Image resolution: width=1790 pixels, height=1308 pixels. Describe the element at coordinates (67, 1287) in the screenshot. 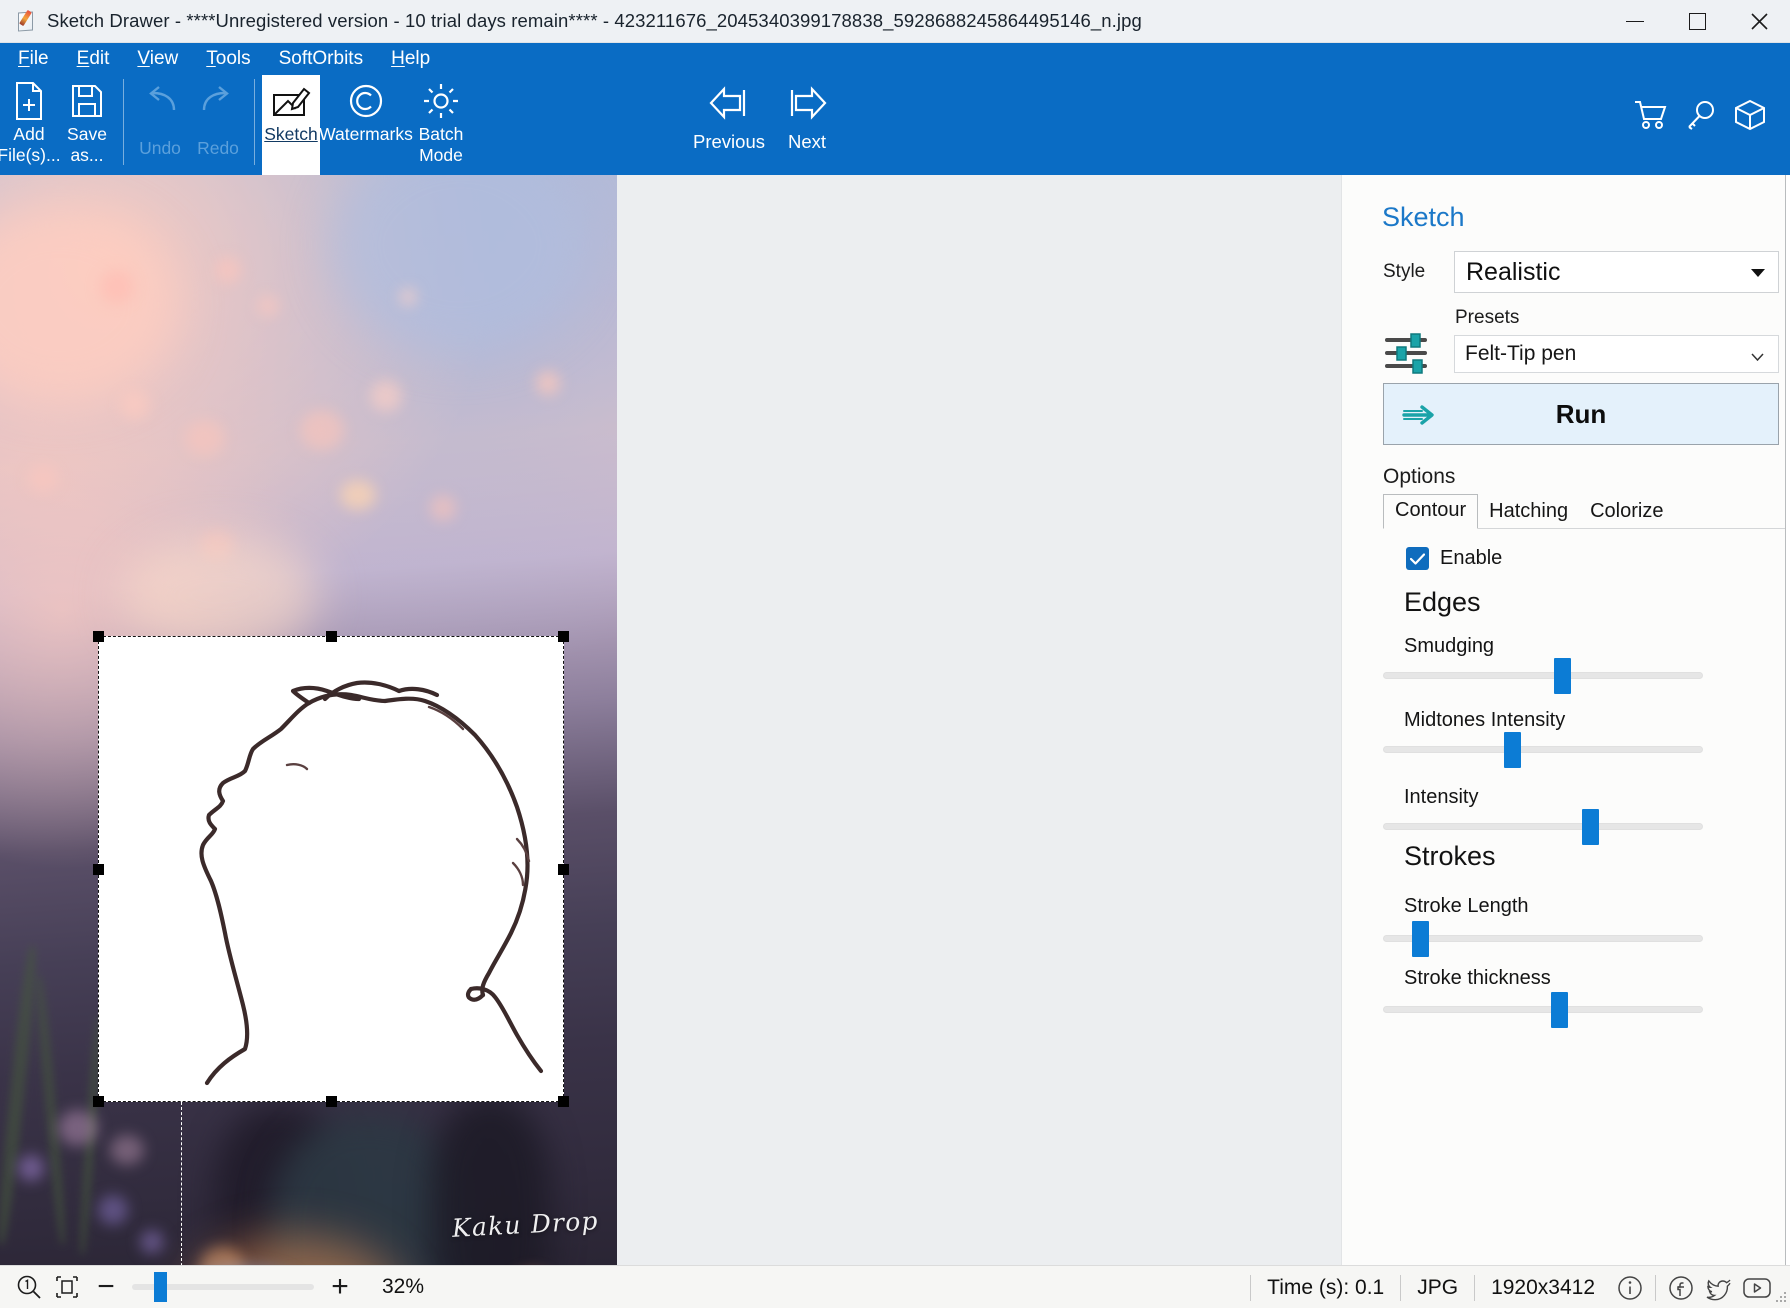

I see `fit-to-window-icon` at that location.